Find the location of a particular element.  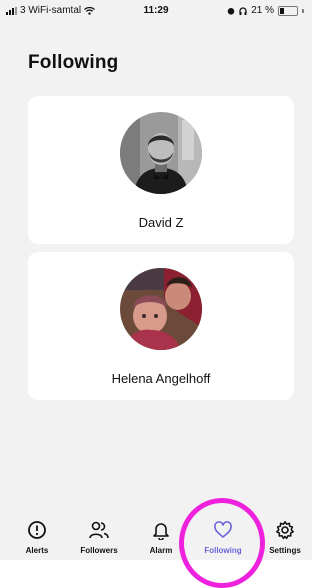

status-bar: 3 WiFi-samtal 11:29 21 % is located at coordinates (156, 11).